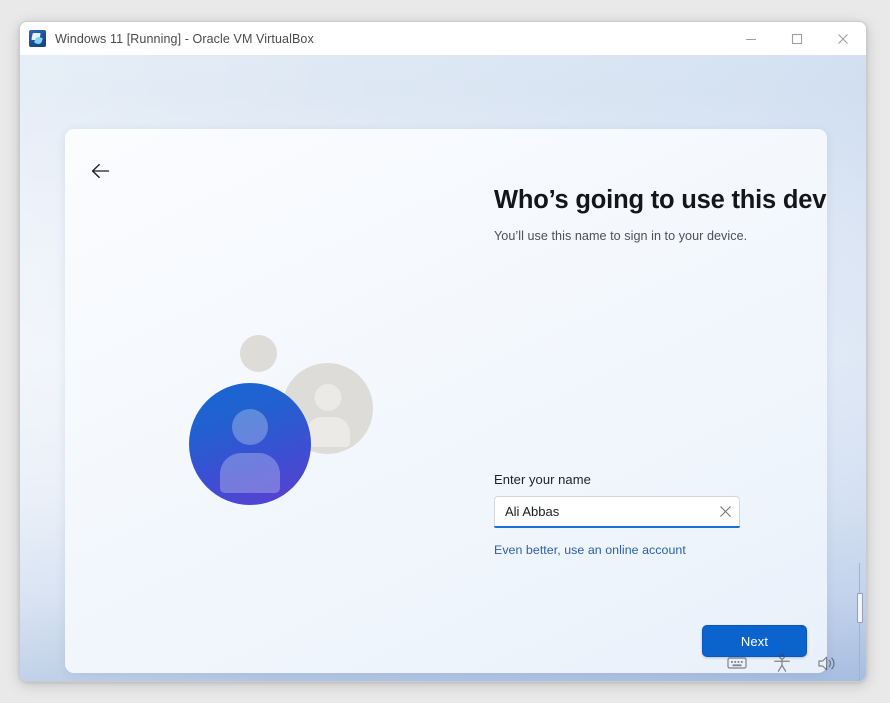  What do you see at coordinates (327, 432) in the screenshot?
I see `secondary-avatar-body` at bounding box center [327, 432].